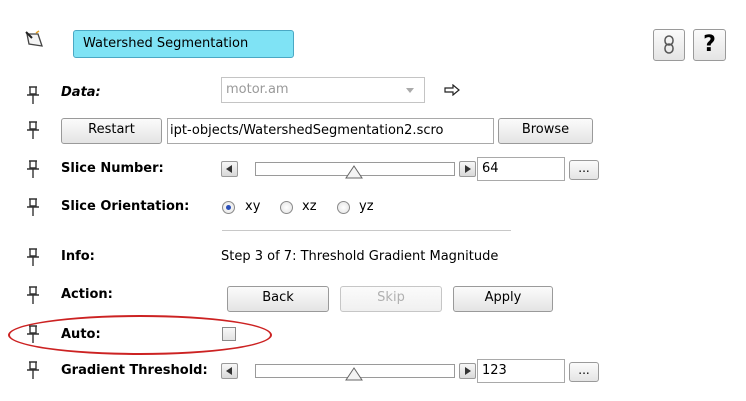  Describe the element at coordinates (140, 335) in the screenshot. I see `auto-highlight-ellipse` at that location.